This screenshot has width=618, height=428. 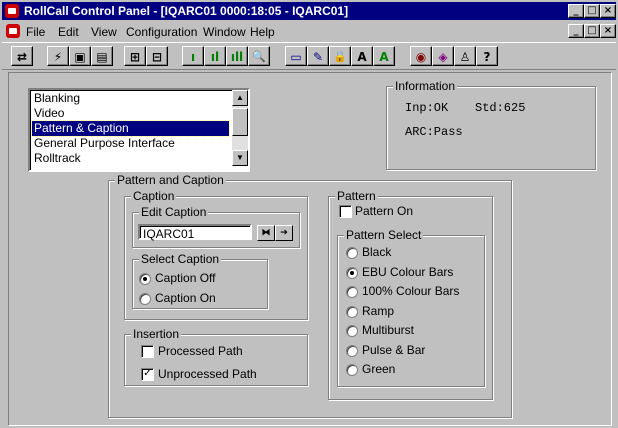 What do you see at coordinates (576, 31) in the screenshot?
I see `mdi-minimize-button: _` at bounding box center [576, 31].